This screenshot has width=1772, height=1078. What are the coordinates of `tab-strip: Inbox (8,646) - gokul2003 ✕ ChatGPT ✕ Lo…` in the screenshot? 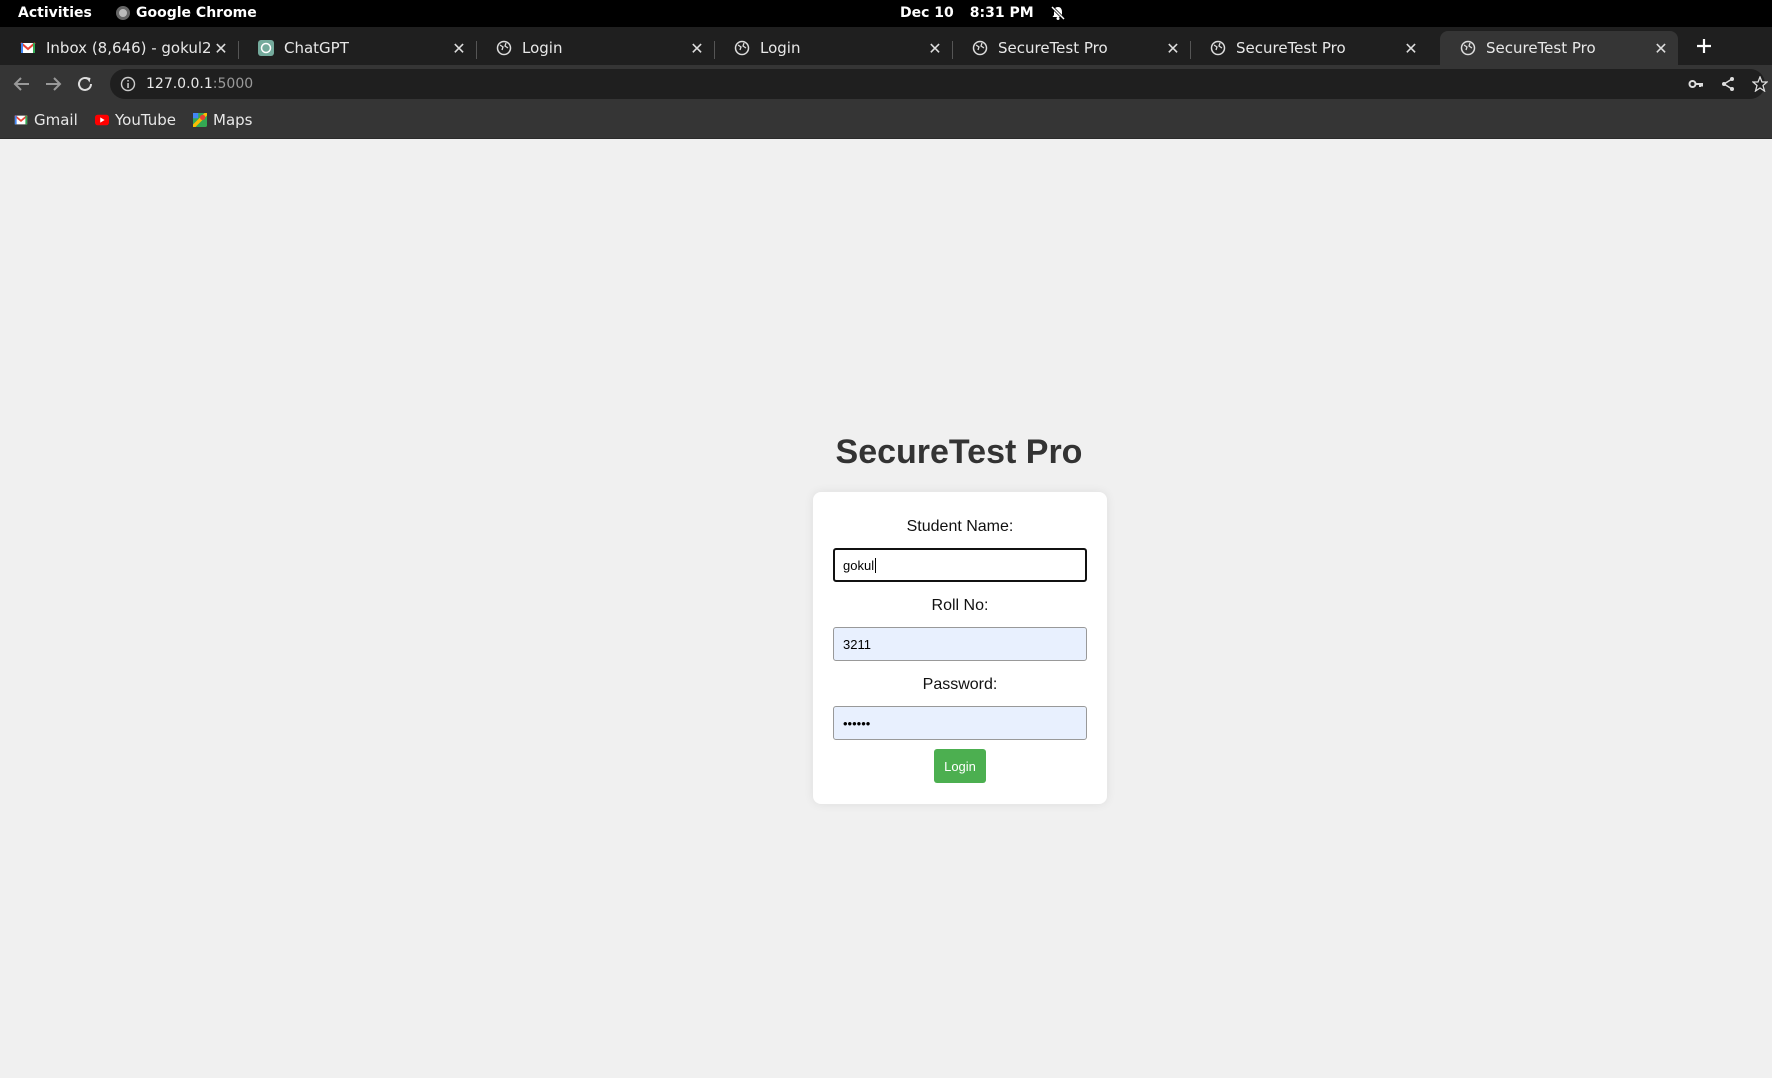 It's located at (886, 46).